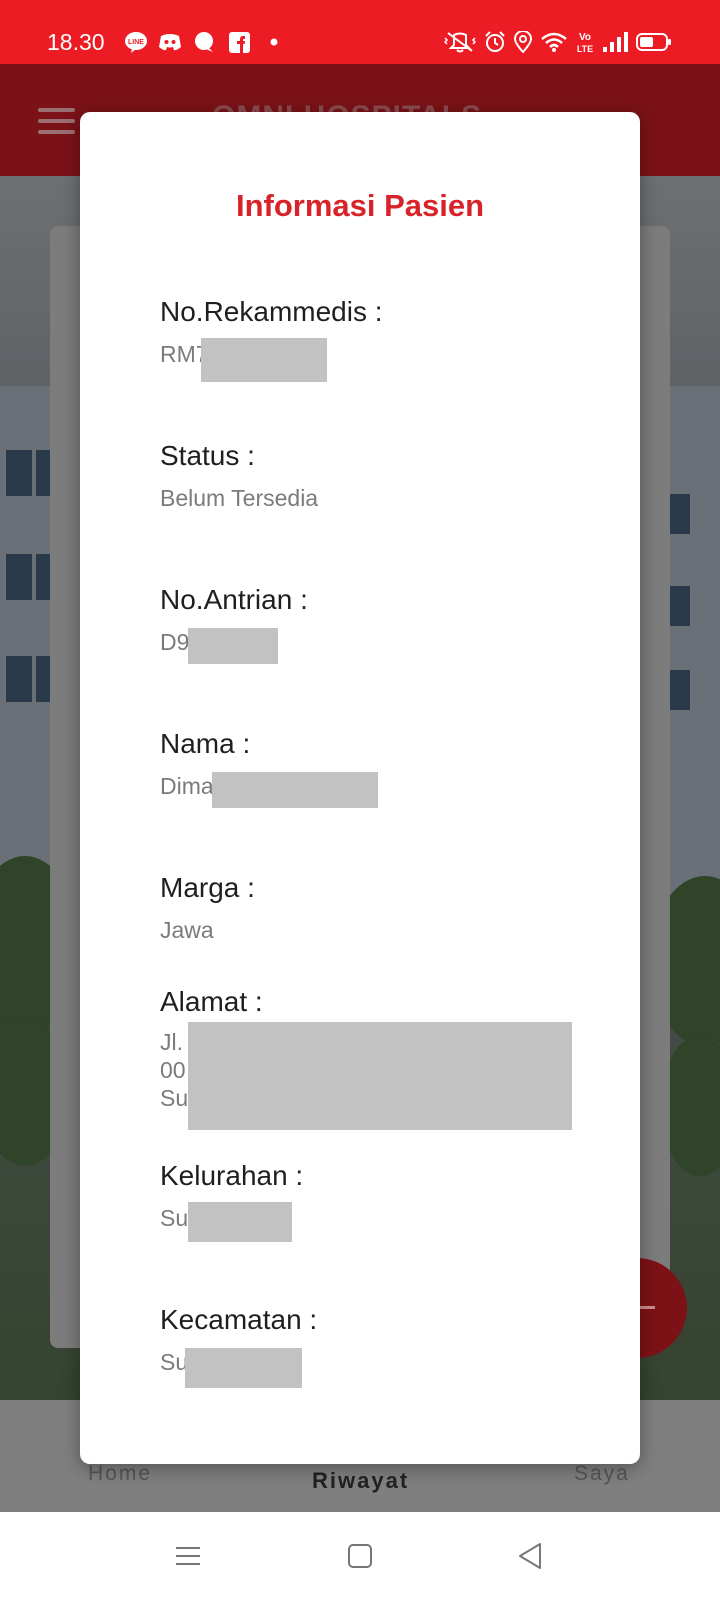 This screenshot has height=1600, width=720. I want to click on wifi-icon, so click(554, 42).